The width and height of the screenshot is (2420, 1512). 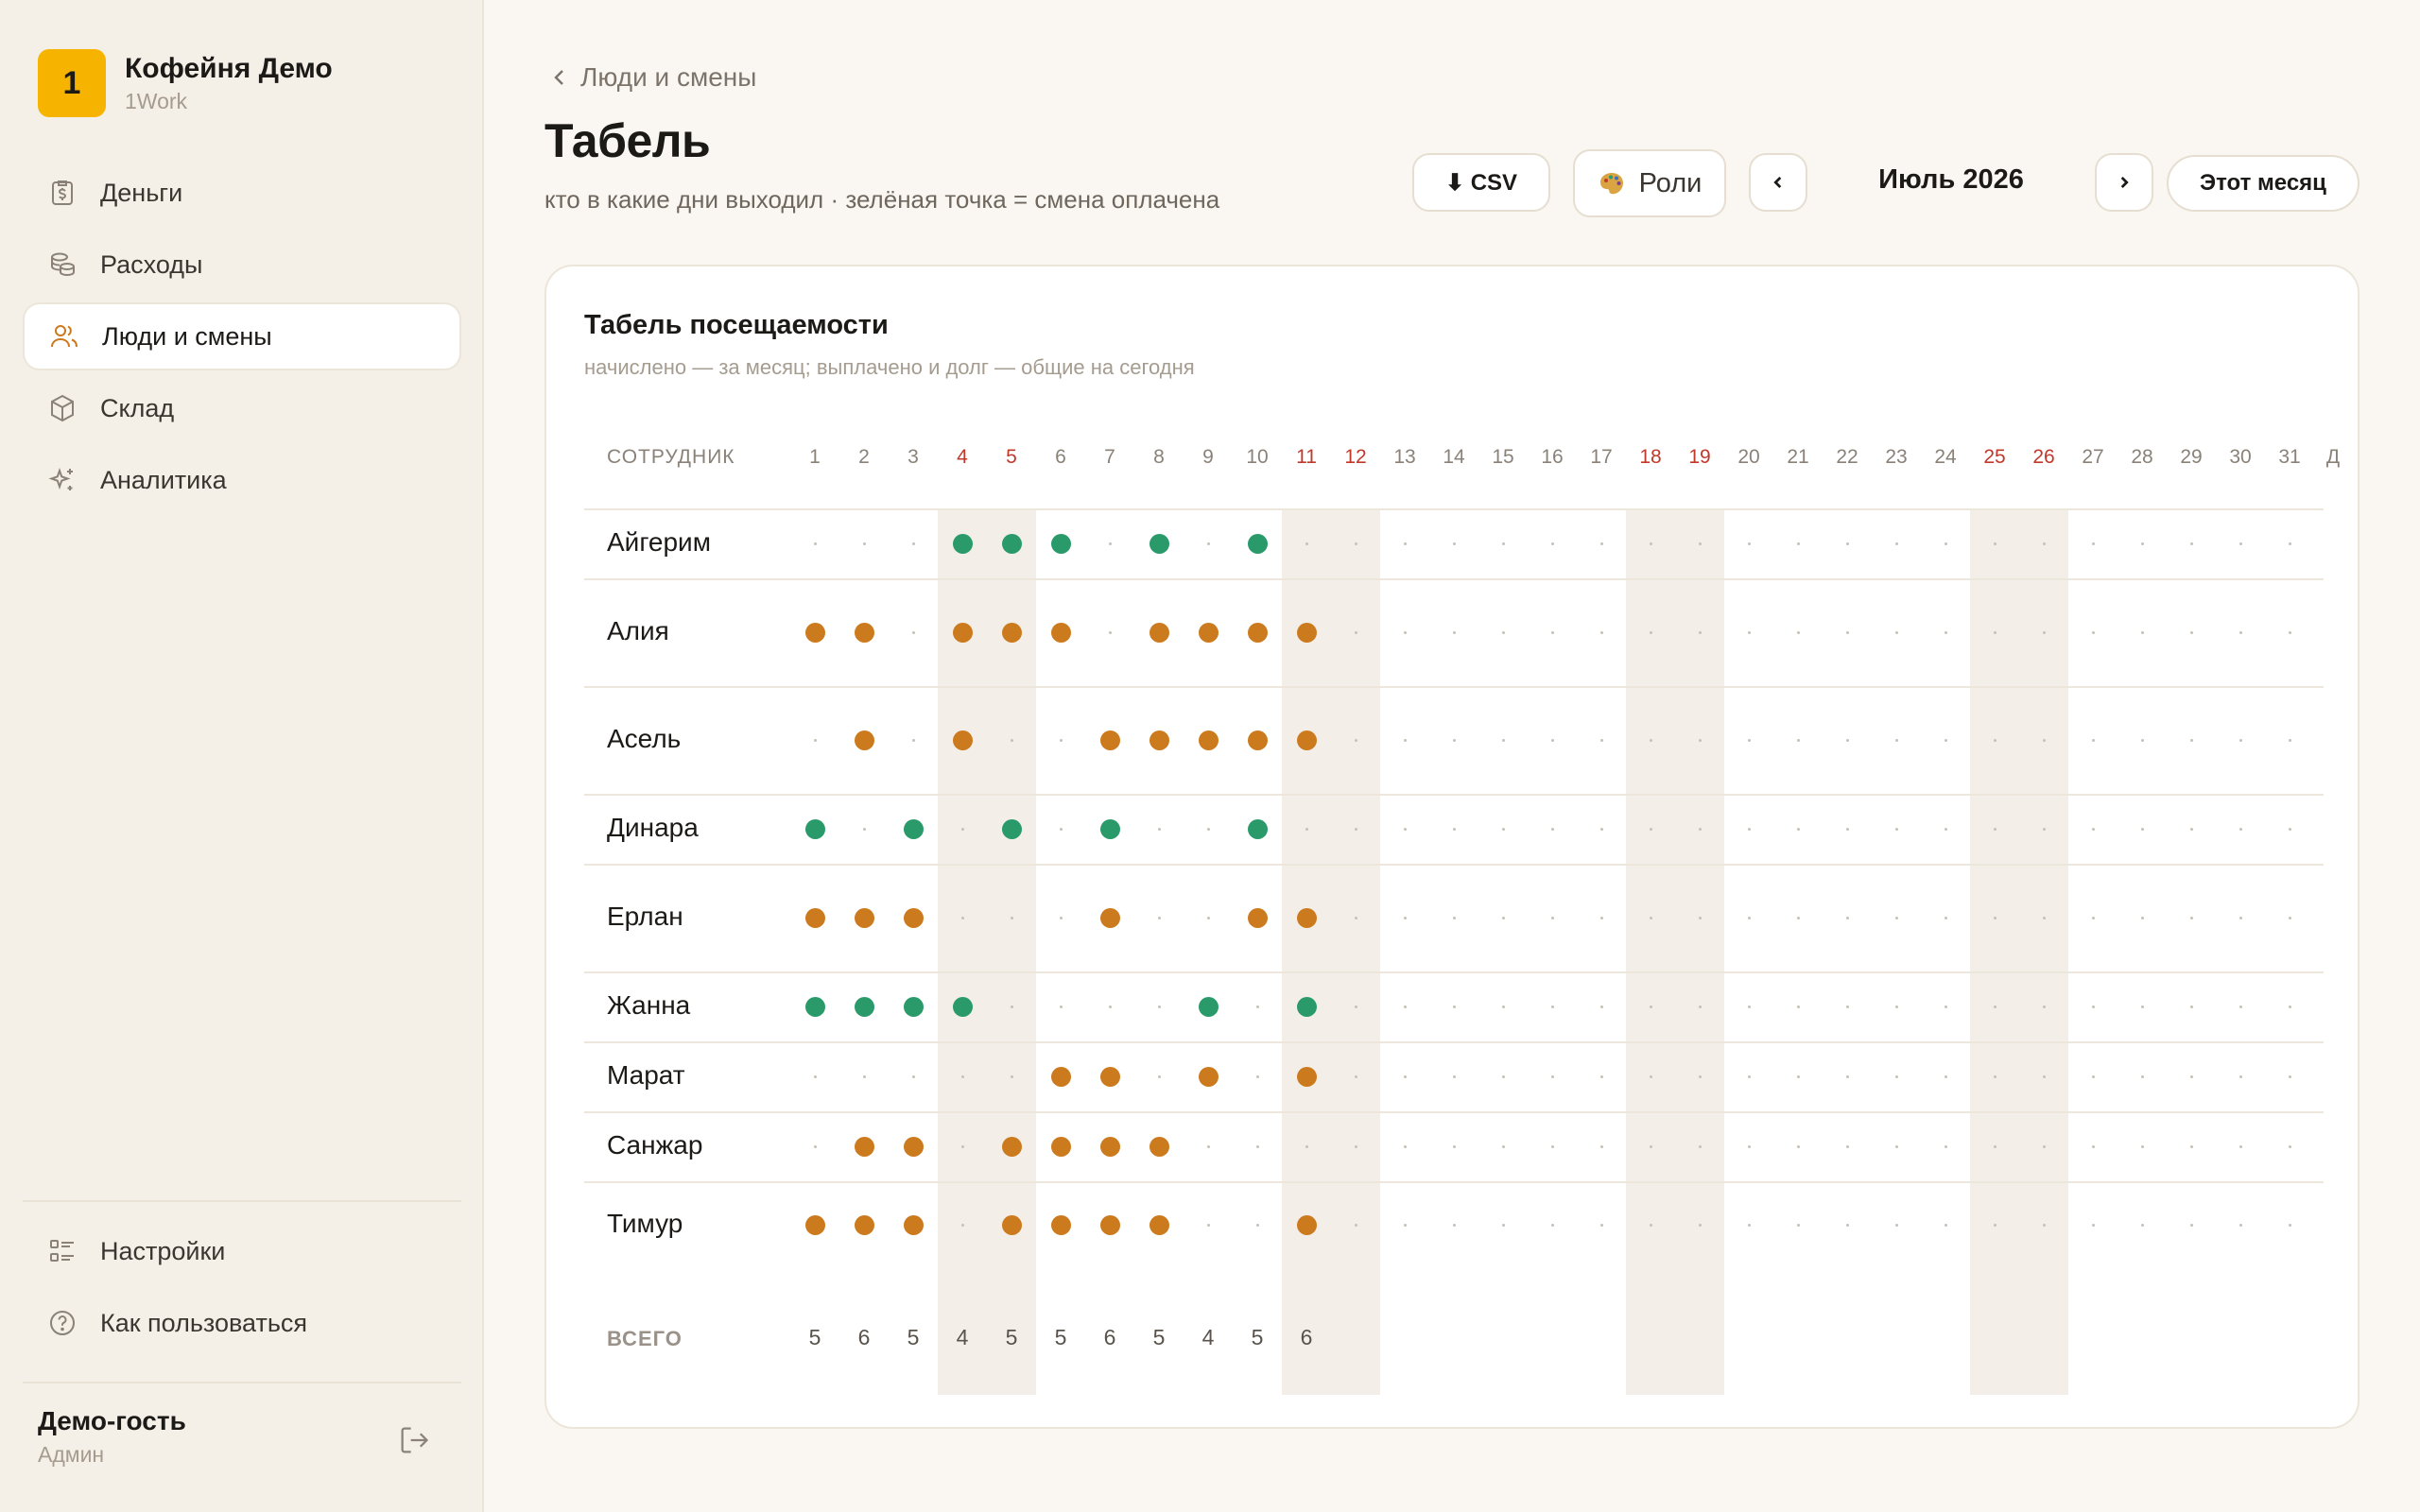 What do you see at coordinates (242, 193) in the screenshot?
I see `sidebar-item-money: Деньги` at bounding box center [242, 193].